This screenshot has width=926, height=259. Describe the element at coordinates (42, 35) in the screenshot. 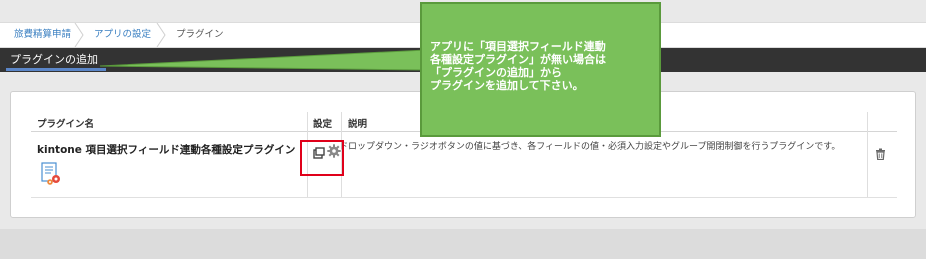

I see `breadcrumb-item-app: 旅費精算申請` at that location.